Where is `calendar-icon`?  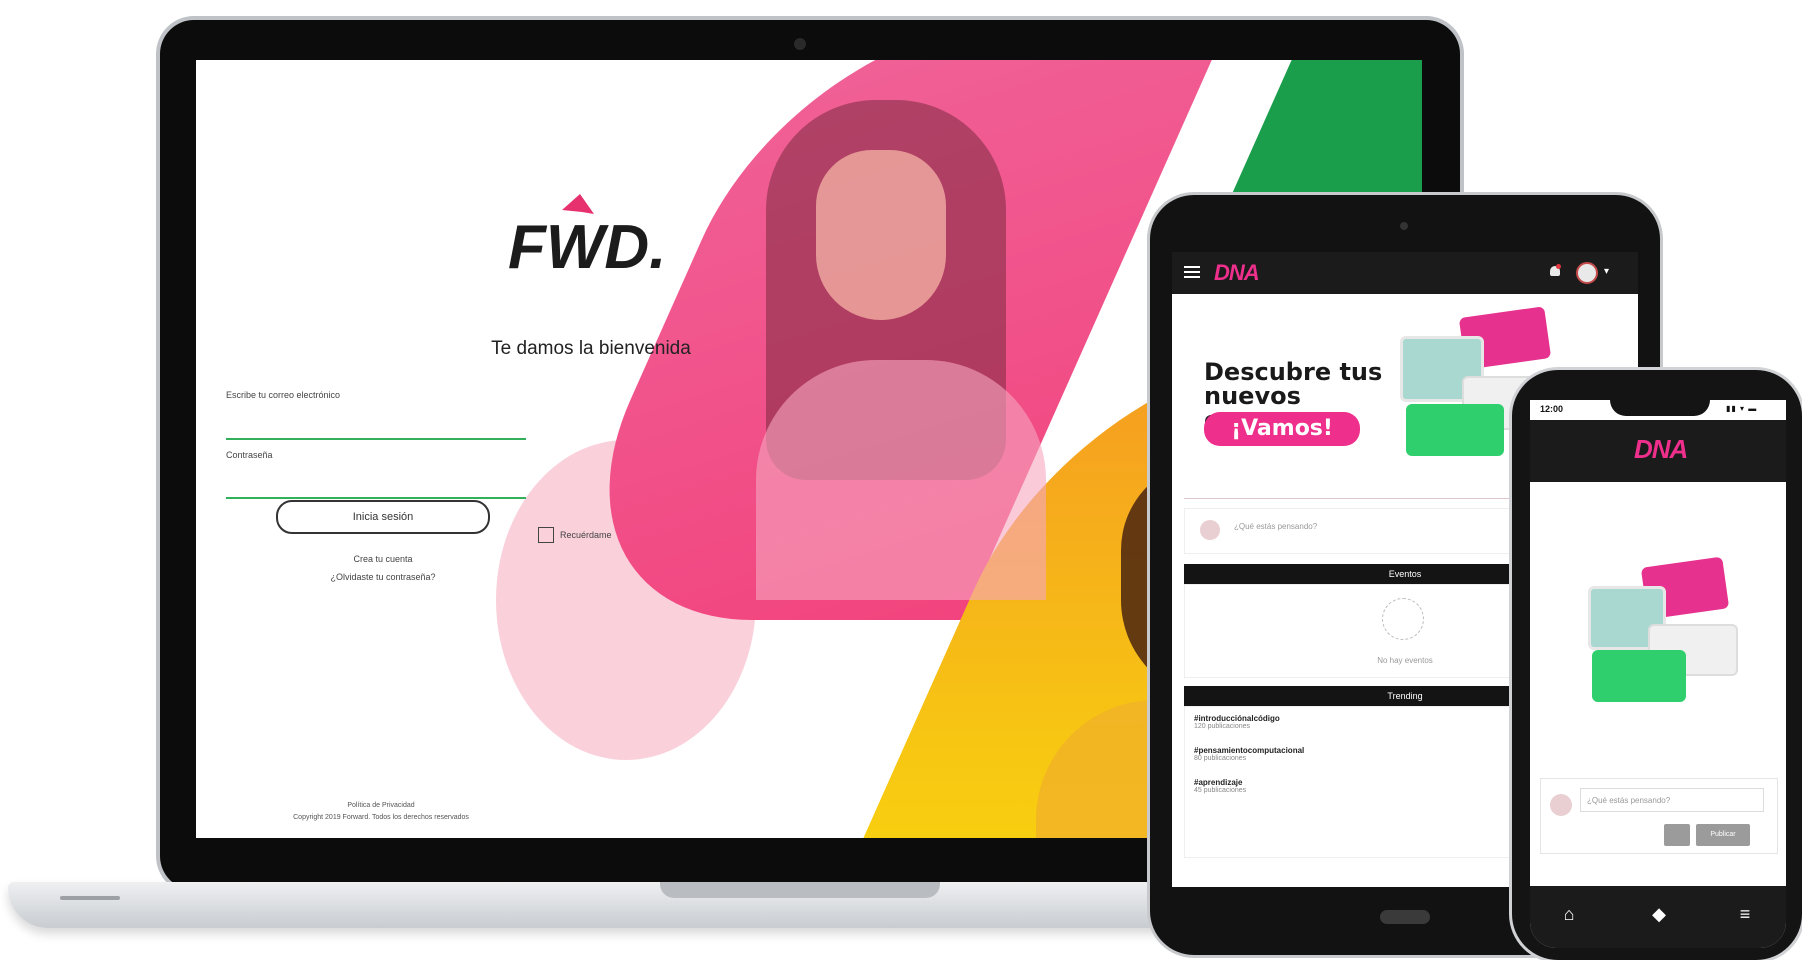
calendar-icon is located at coordinates (1403, 619).